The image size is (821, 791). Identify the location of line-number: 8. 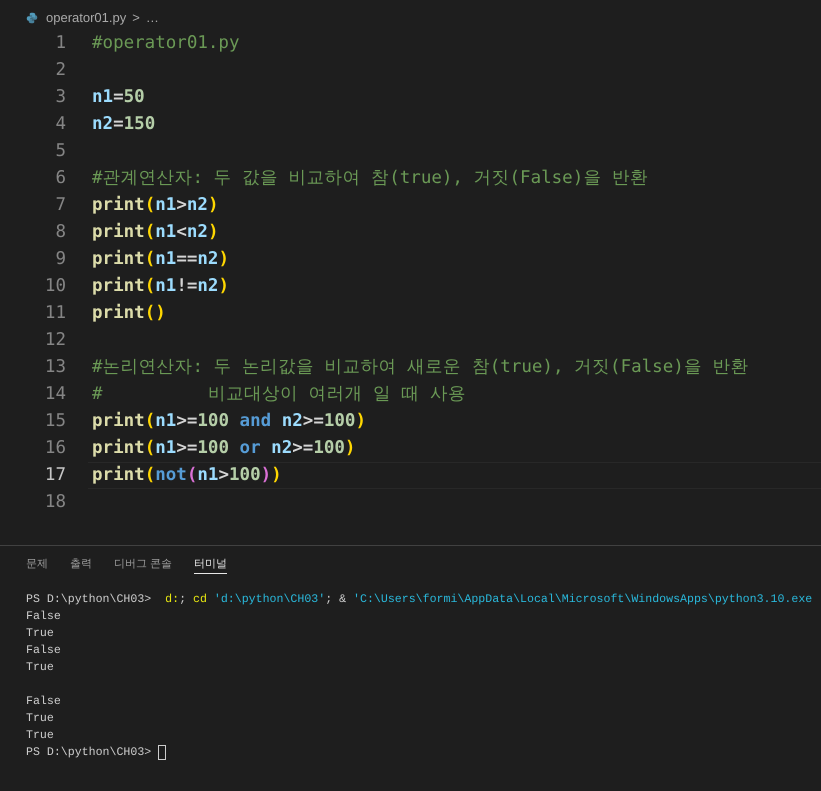
(60, 232).